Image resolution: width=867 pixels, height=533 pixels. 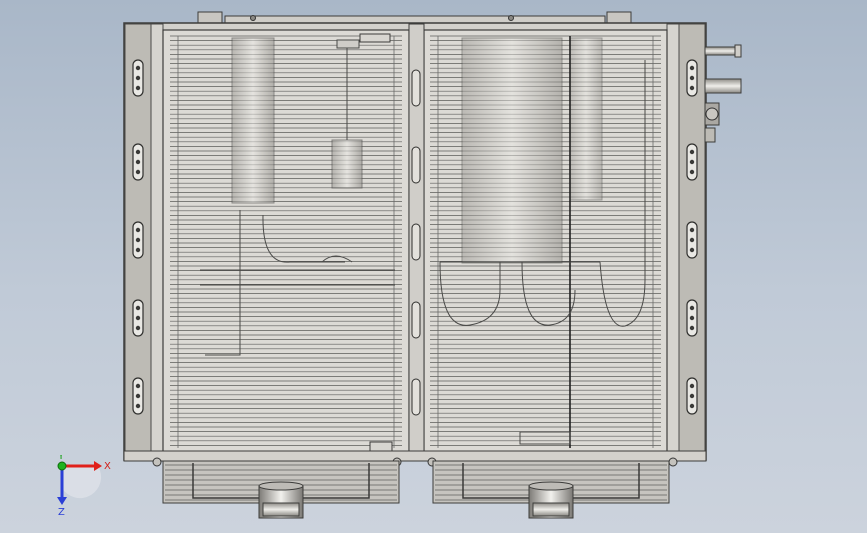 What do you see at coordinates (415, 456) in the screenshot?
I see `bottom-rail` at bounding box center [415, 456].